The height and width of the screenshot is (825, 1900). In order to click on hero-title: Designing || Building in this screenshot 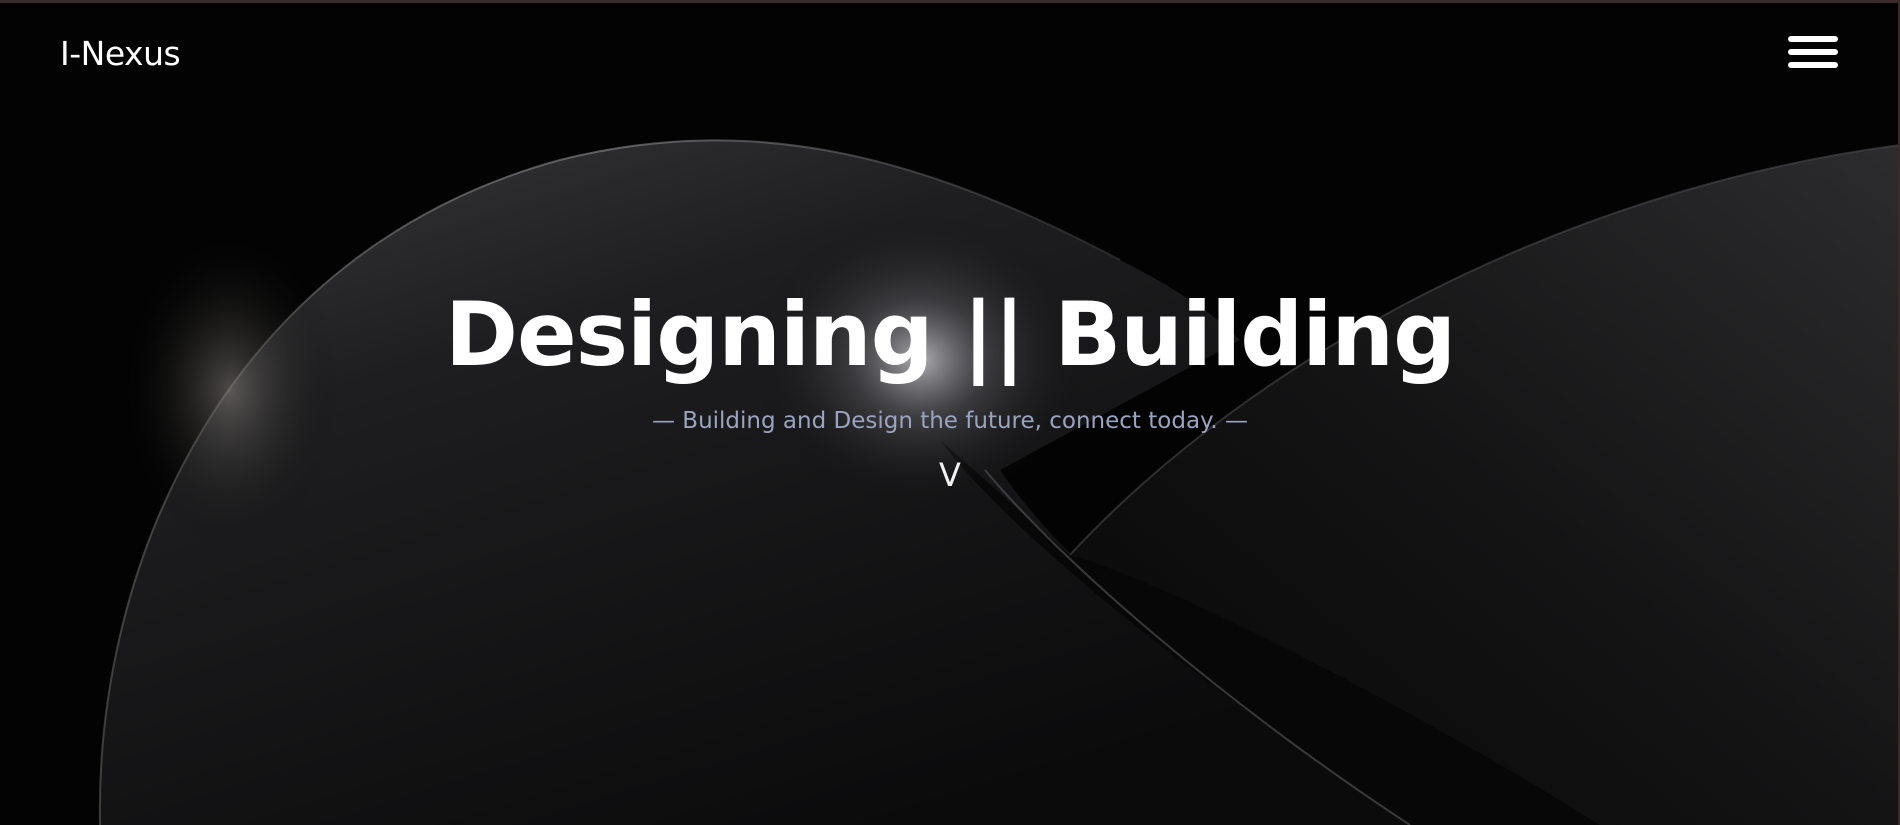, I will do `click(950, 334)`.